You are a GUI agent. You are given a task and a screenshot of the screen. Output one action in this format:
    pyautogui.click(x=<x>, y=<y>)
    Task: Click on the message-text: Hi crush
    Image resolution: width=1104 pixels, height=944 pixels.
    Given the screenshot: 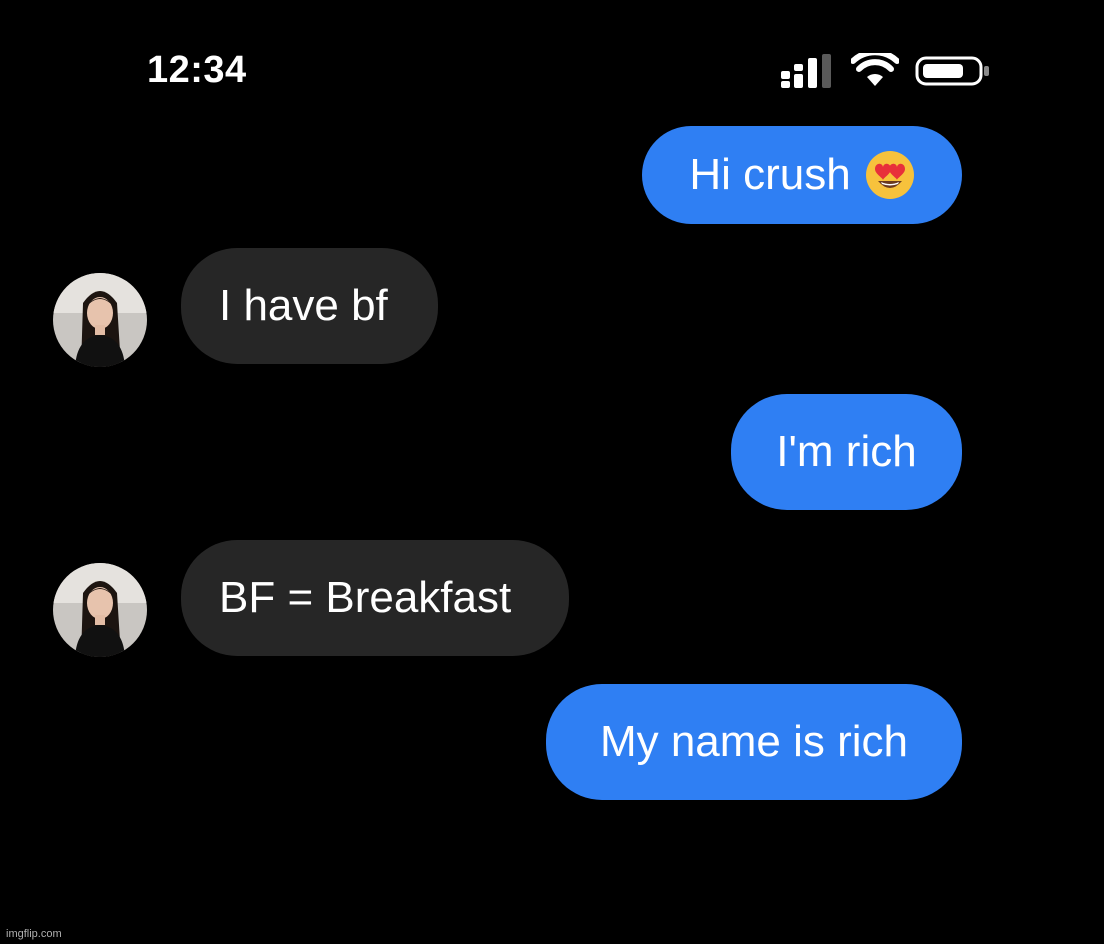 What is the action you would take?
    pyautogui.click(x=770, y=174)
    